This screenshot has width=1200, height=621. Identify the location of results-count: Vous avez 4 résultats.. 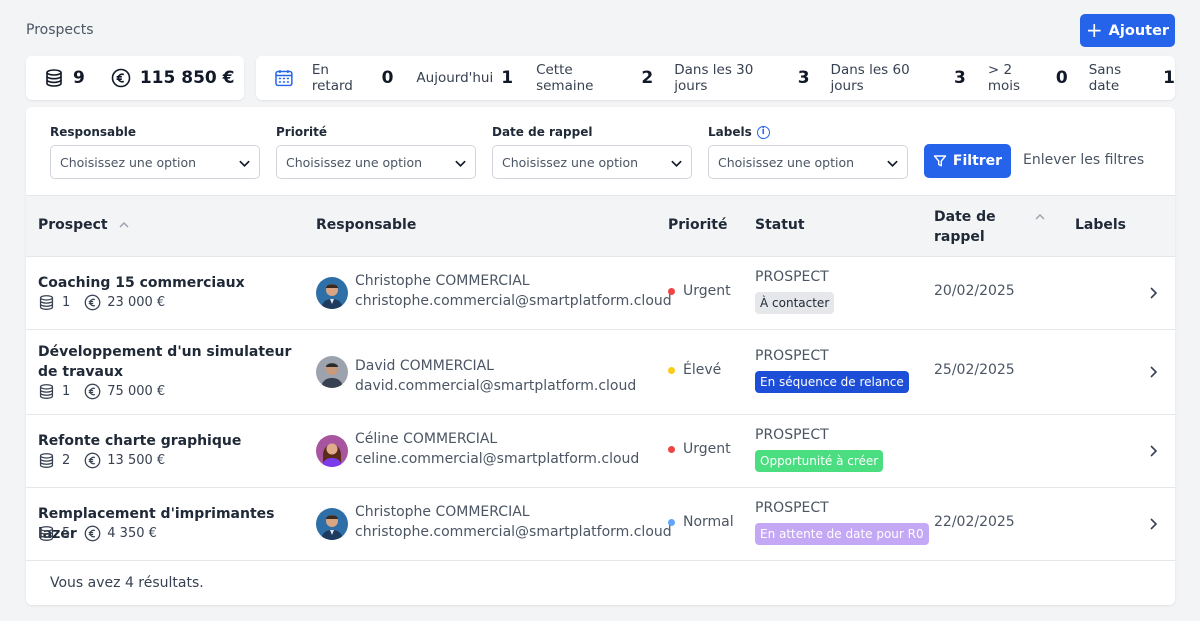
(127, 583).